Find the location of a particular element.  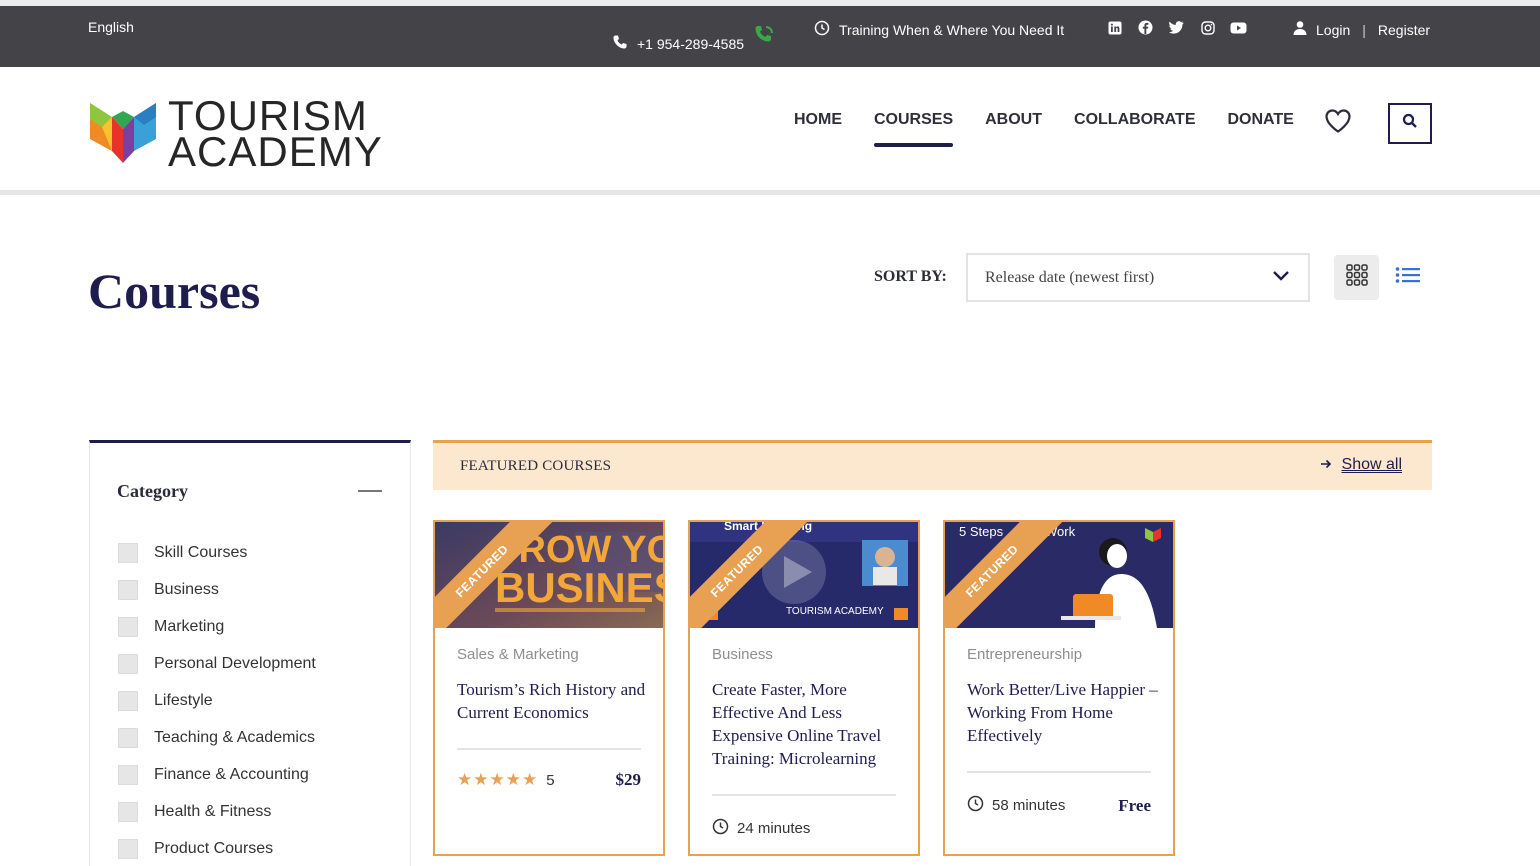

rating: ★ ★ ★ ★ ★ 5 is located at coordinates (506, 780).